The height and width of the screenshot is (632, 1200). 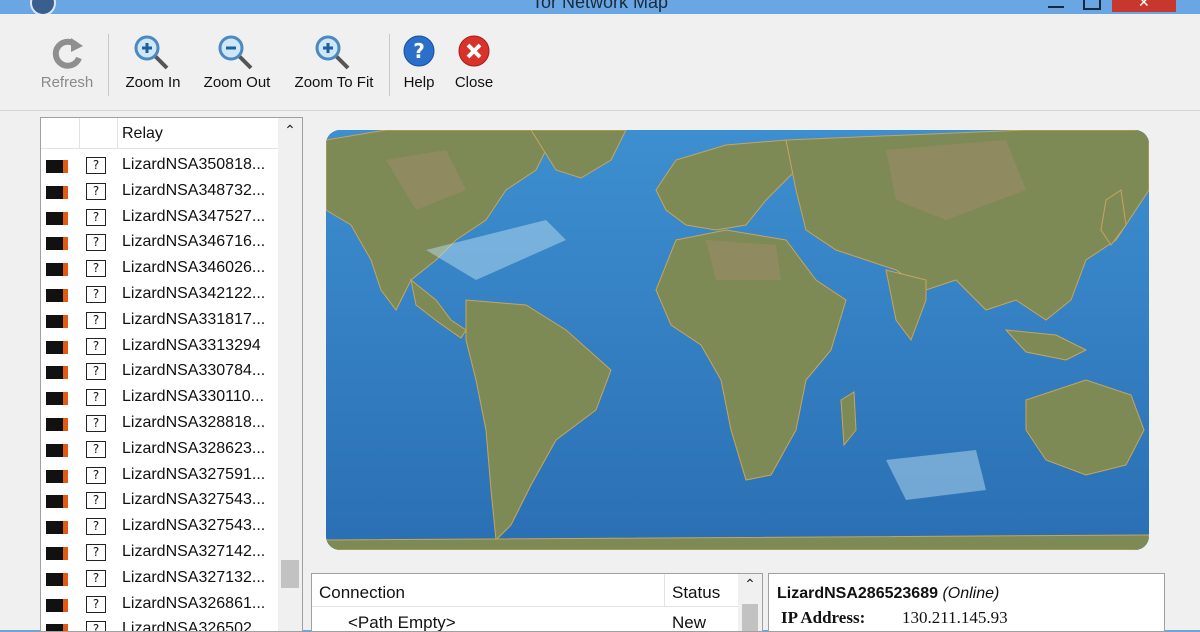 I want to click on relay-column-header: Relay, so click(x=142, y=134).